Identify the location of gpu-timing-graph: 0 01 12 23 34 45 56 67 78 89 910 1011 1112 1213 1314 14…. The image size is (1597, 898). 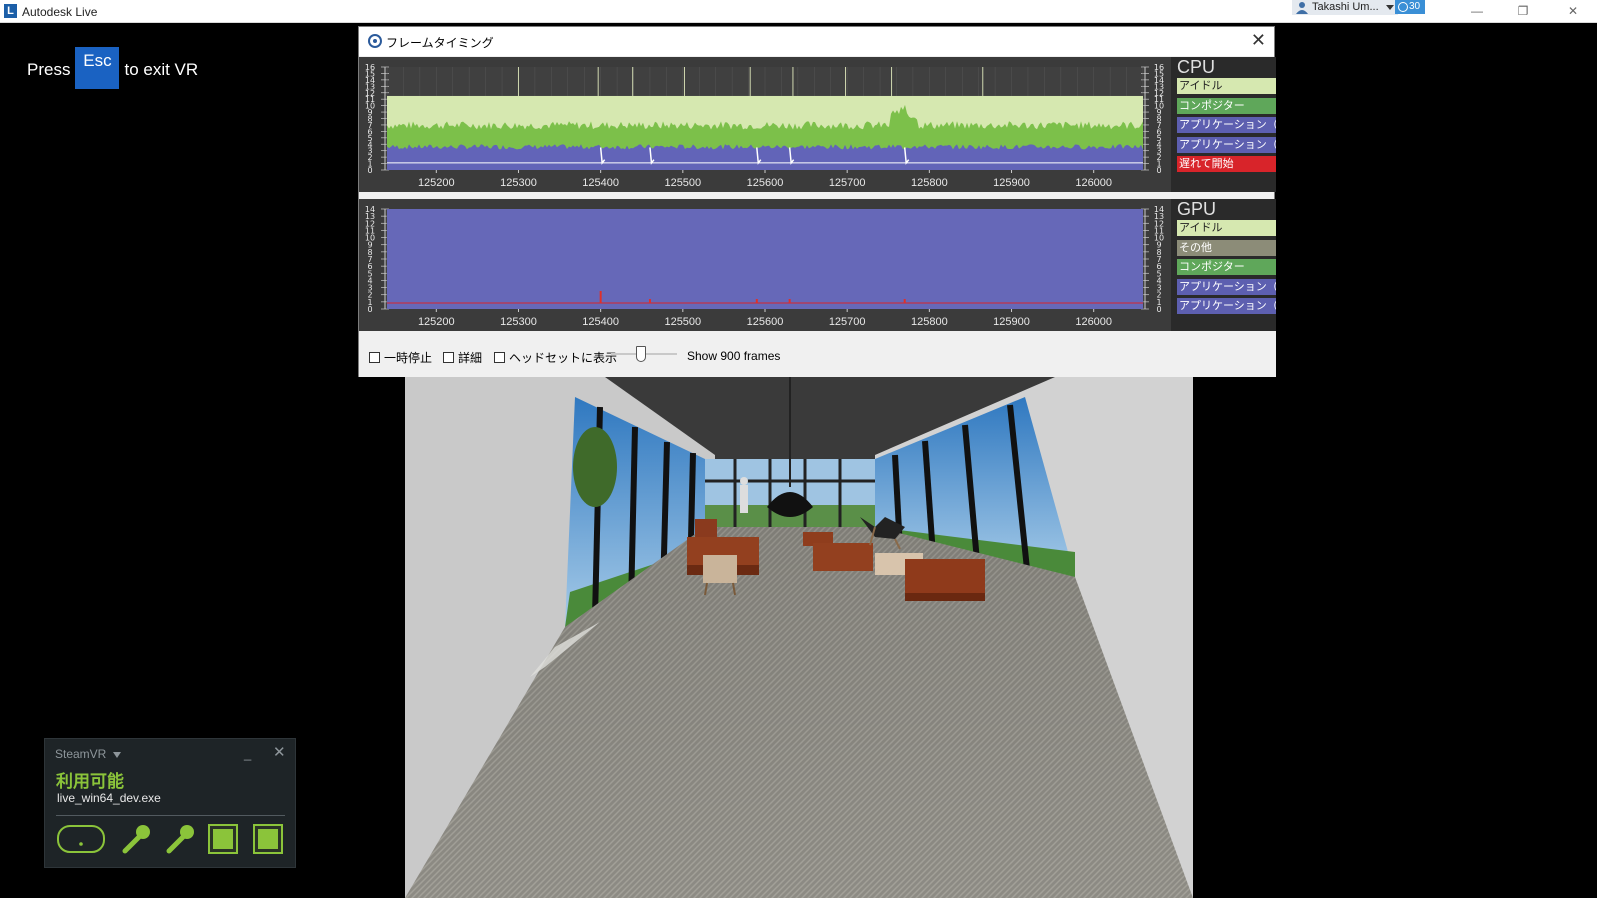
(764, 266).